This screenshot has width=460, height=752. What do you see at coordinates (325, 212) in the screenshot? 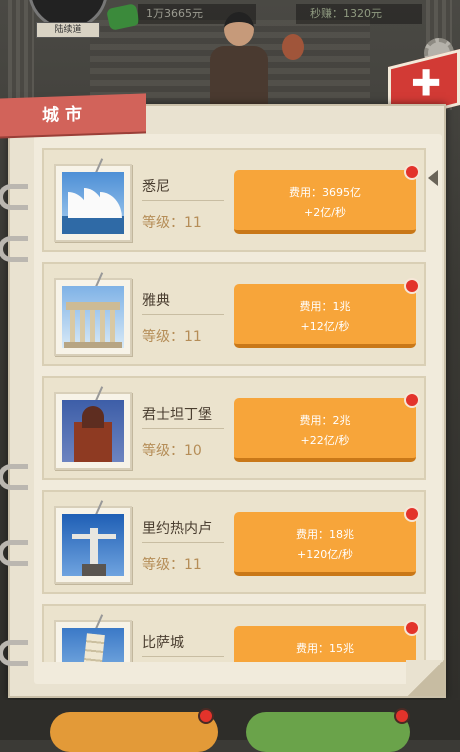
I see `upgrade-income: +2亿/秒` at bounding box center [325, 212].